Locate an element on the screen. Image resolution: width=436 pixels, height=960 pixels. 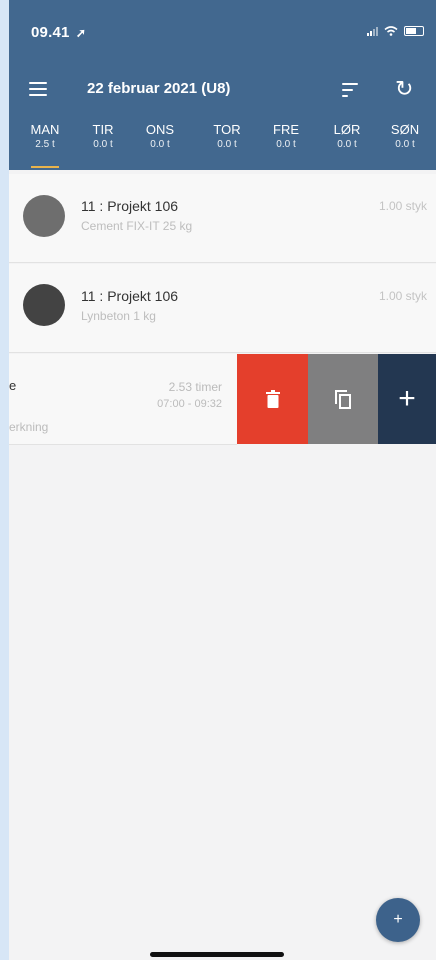
entry-hours: 2.53 timer is located at coordinates (195, 387).